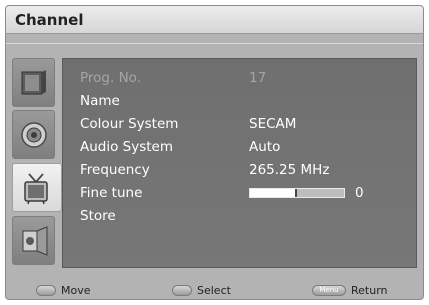  What do you see at coordinates (214, 20) in the screenshot?
I see `title-bar: Channel` at bounding box center [214, 20].